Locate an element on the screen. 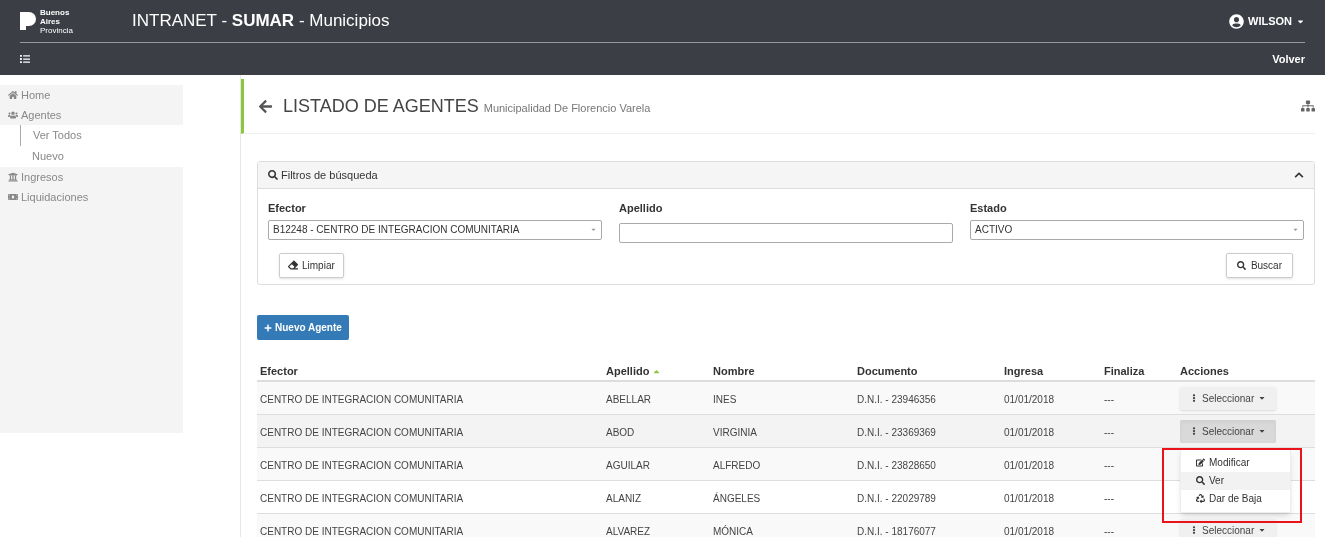 The width and height of the screenshot is (1325, 537). table-cell: D.N.I. - 23828650 is located at coordinates (896, 465).